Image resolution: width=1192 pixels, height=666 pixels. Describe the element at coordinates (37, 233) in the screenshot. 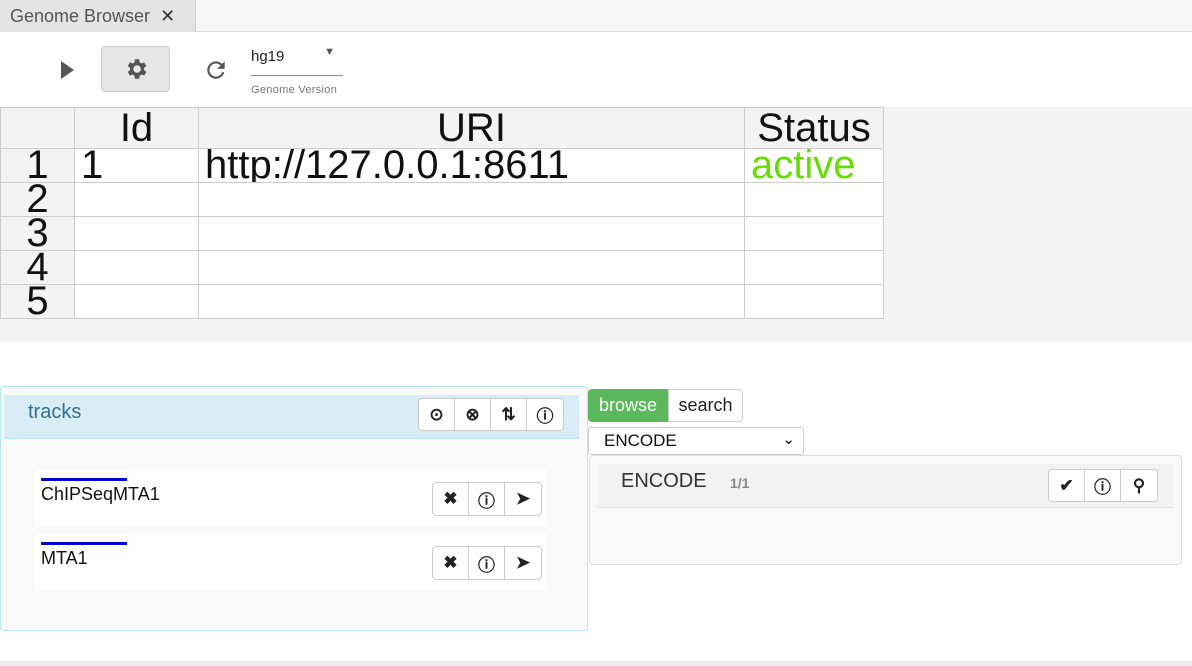

I see `row-number: 3` at that location.